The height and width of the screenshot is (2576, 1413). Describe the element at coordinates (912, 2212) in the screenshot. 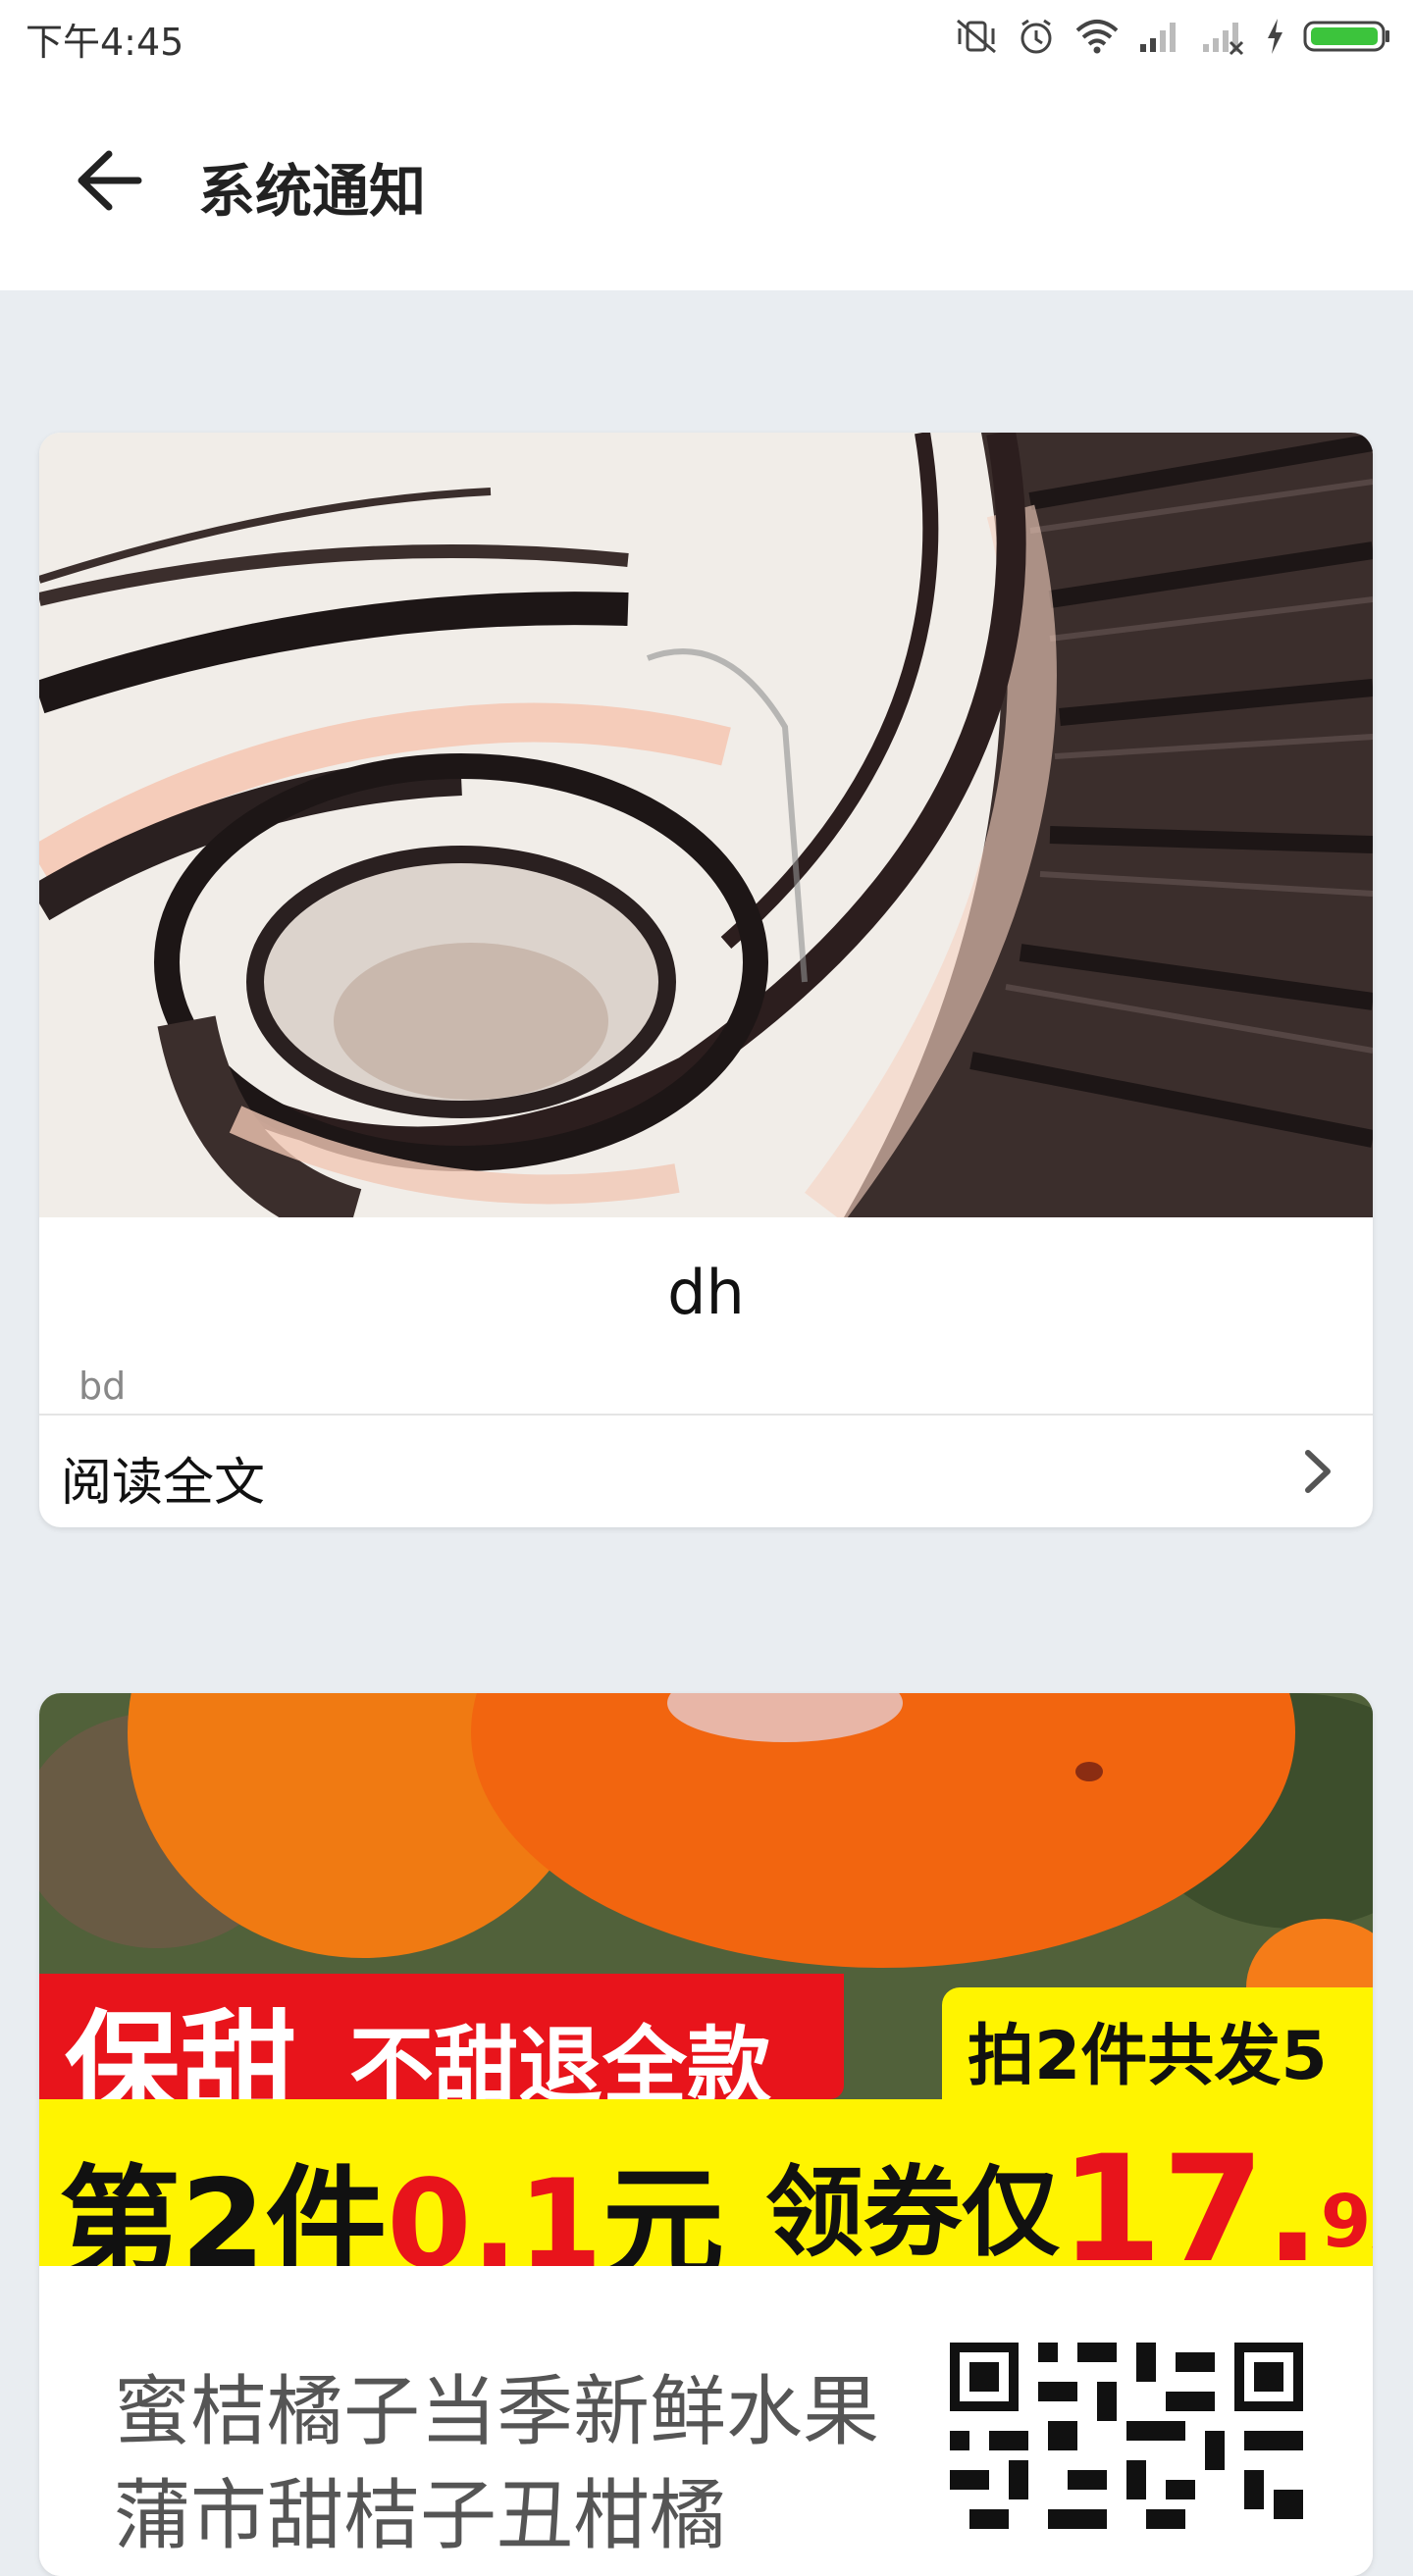

I see `ad-coupon-prefix: 领券仅` at that location.